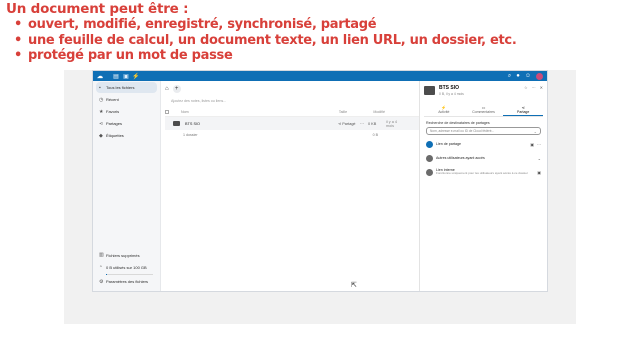  Describe the element at coordinates (458, 123) in the screenshot. I see `share-search-label: Recherche de destinataires de partages` at that location.